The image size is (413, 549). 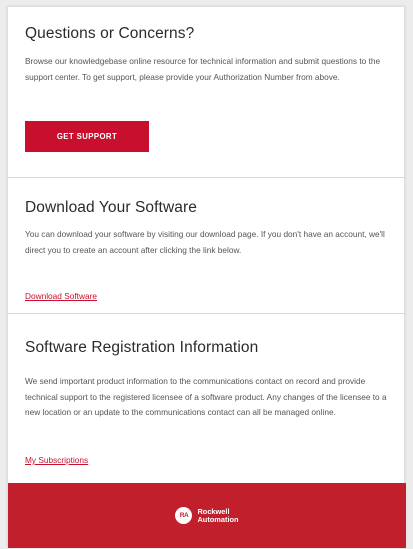 I want to click on download-heading: Download Your Software, so click(x=111, y=207).